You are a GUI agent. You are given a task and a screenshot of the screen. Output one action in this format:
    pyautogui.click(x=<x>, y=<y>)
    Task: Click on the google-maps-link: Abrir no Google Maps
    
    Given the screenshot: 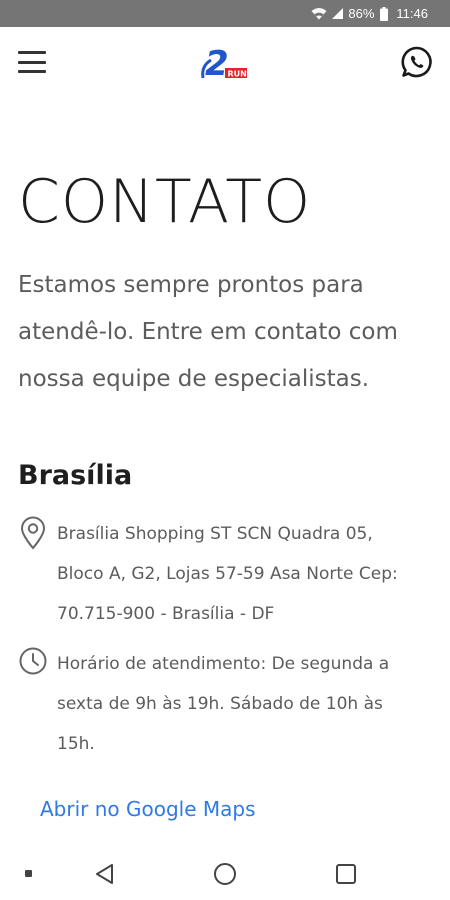 What is the action you would take?
    pyautogui.click(x=148, y=809)
    